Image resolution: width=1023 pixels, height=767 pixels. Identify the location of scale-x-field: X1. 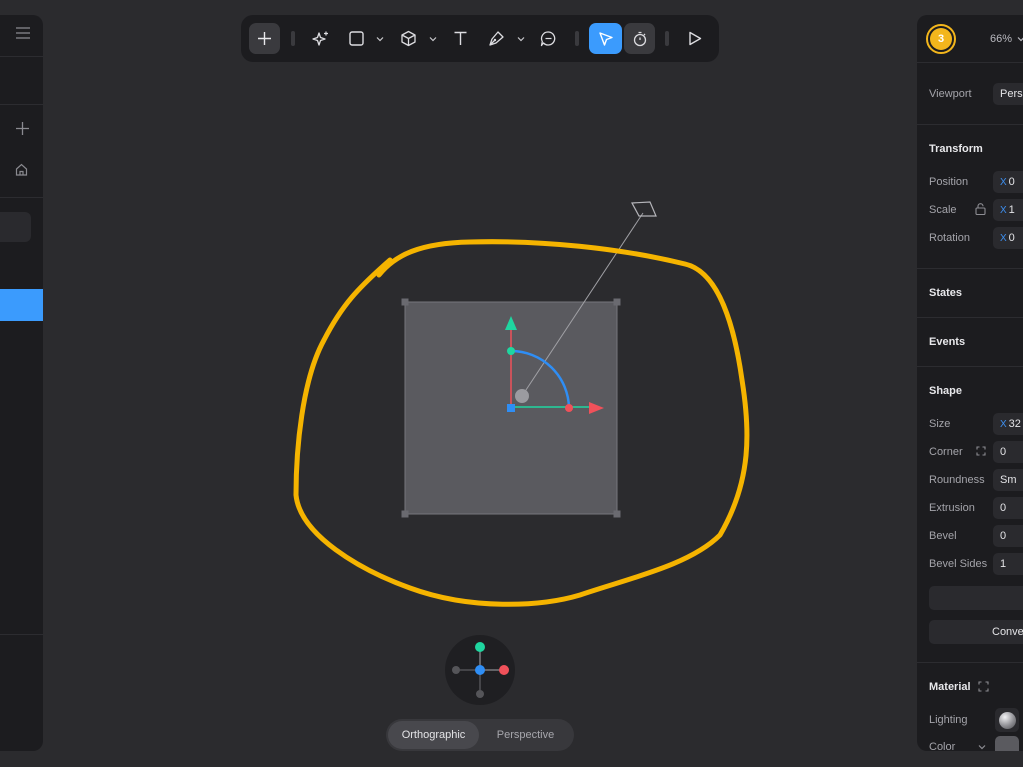
(1008, 210).